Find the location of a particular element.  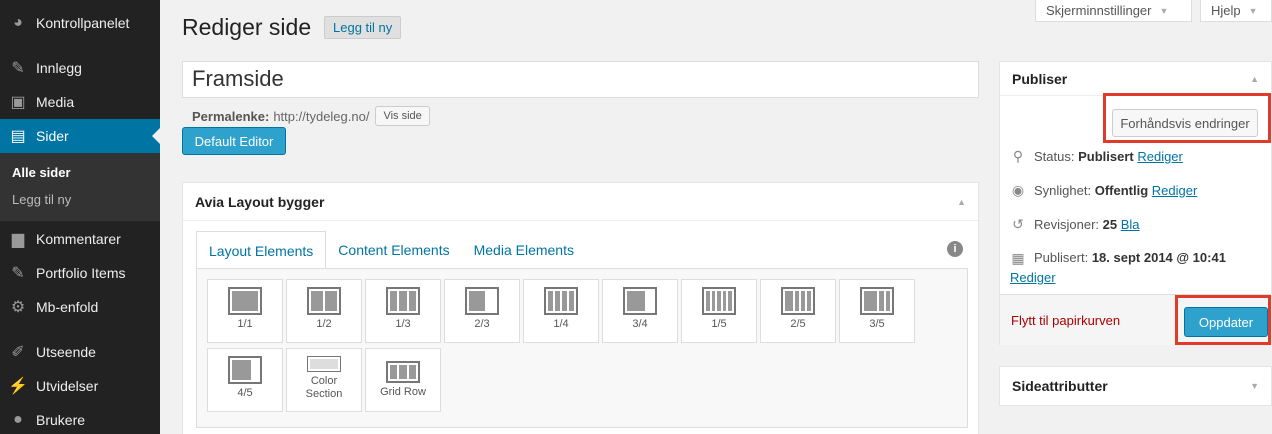

menu-label: Mb-enfold is located at coordinates (67, 307).